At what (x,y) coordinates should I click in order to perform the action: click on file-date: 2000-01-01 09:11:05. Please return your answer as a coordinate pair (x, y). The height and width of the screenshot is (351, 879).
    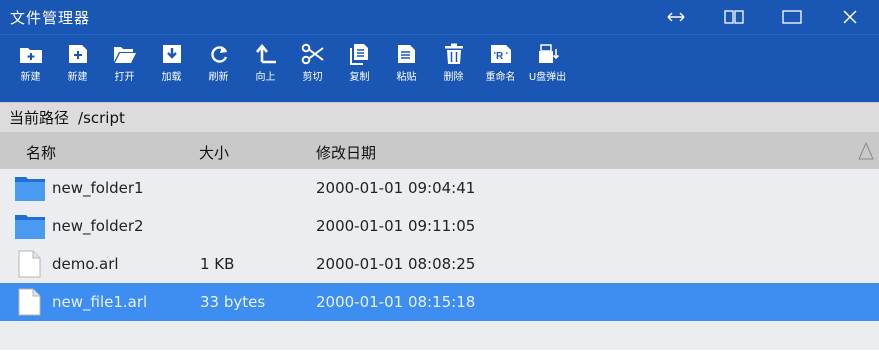
    Looking at the image, I should click on (396, 226).